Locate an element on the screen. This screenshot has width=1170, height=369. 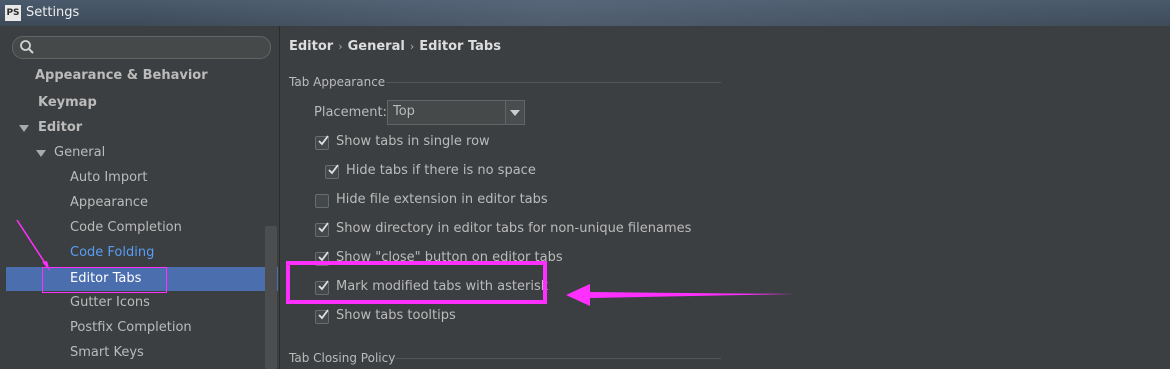
window-title: Settings is located at coordinates (53, 12).